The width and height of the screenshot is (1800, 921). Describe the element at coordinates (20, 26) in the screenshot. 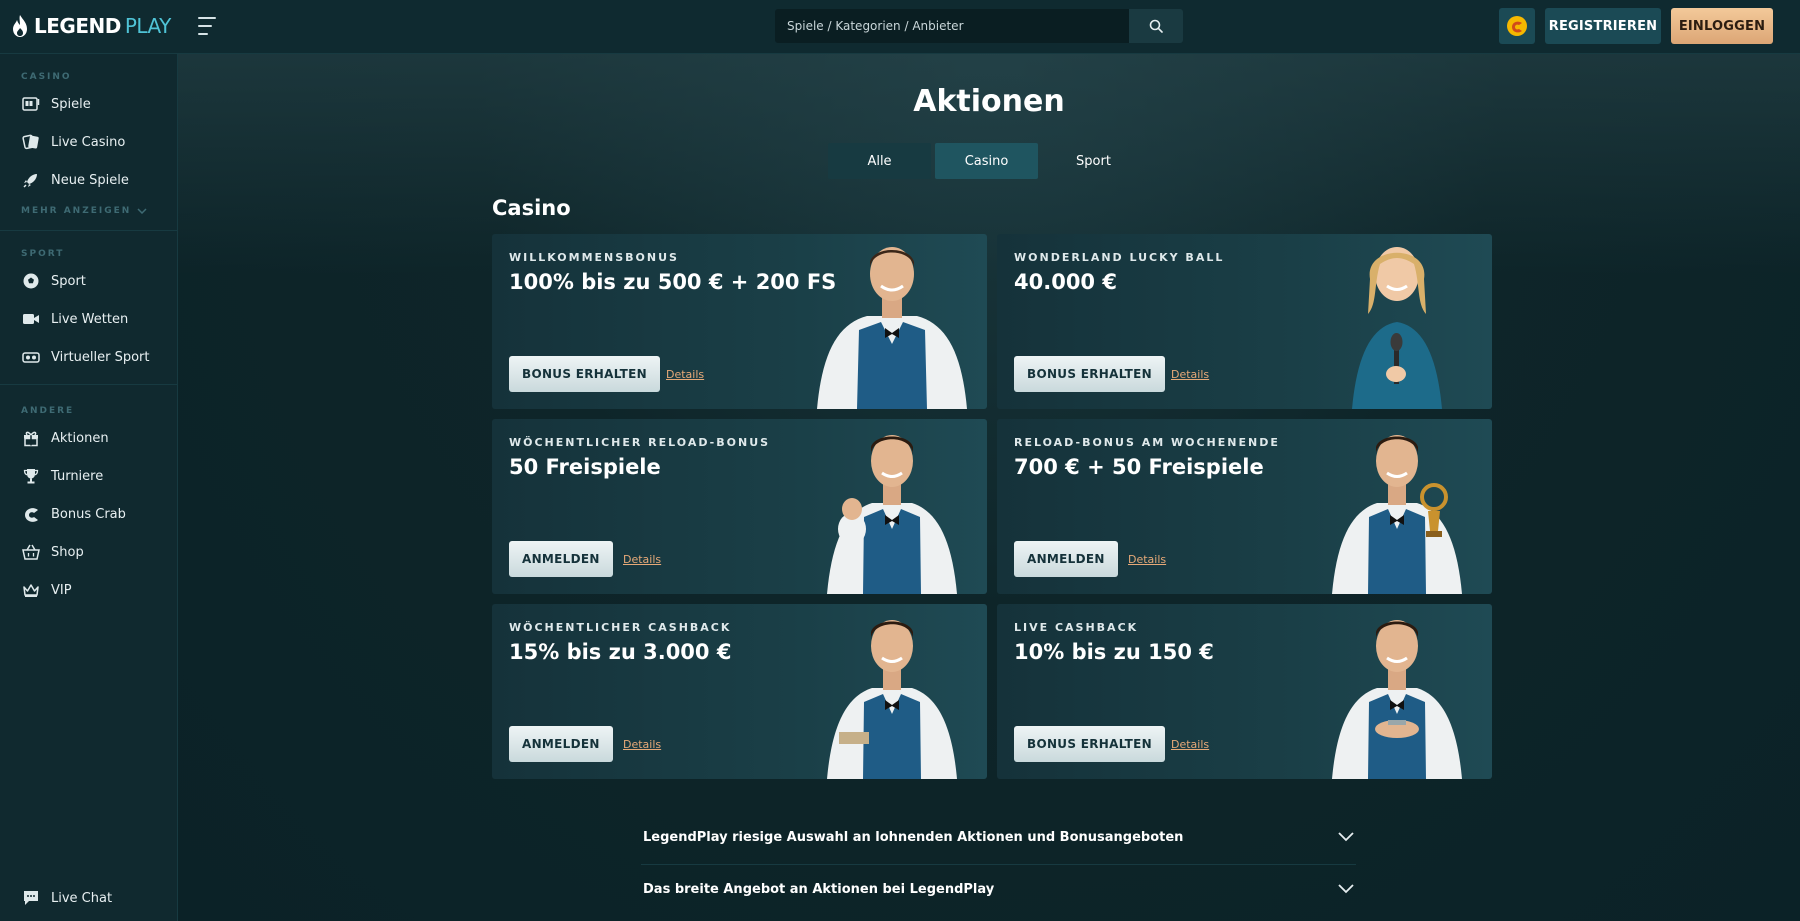

I see `flame-logo-icon` at that location.